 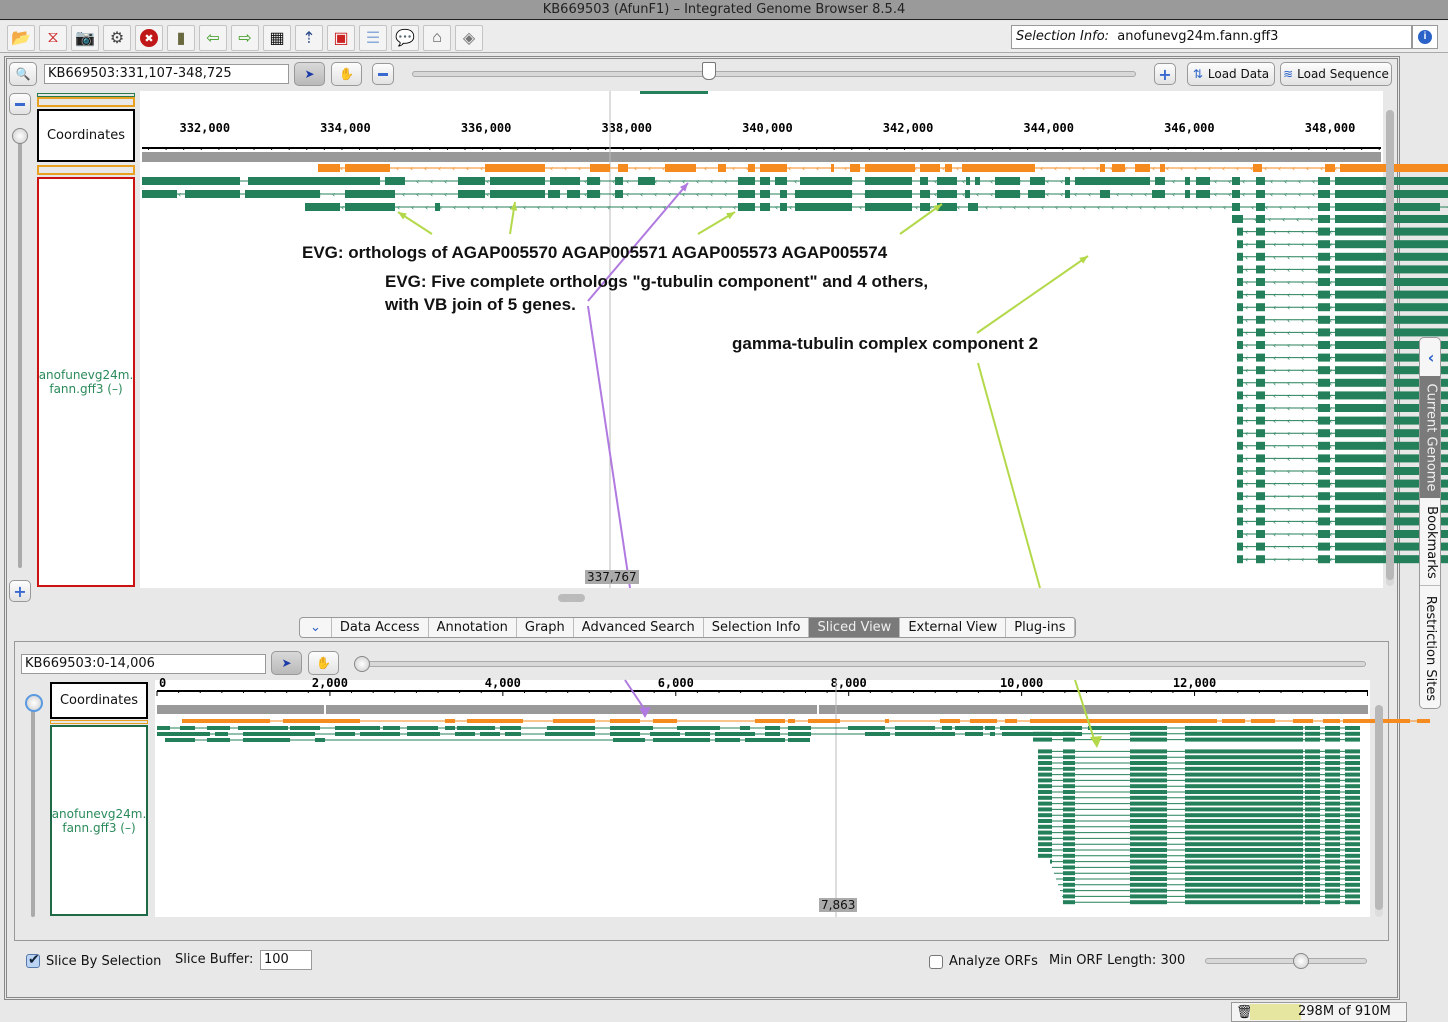 What do you see at coordinates (53, 38) in the screenshot?
I see `dna-button: ⧖` at bounding box center [53, 38].